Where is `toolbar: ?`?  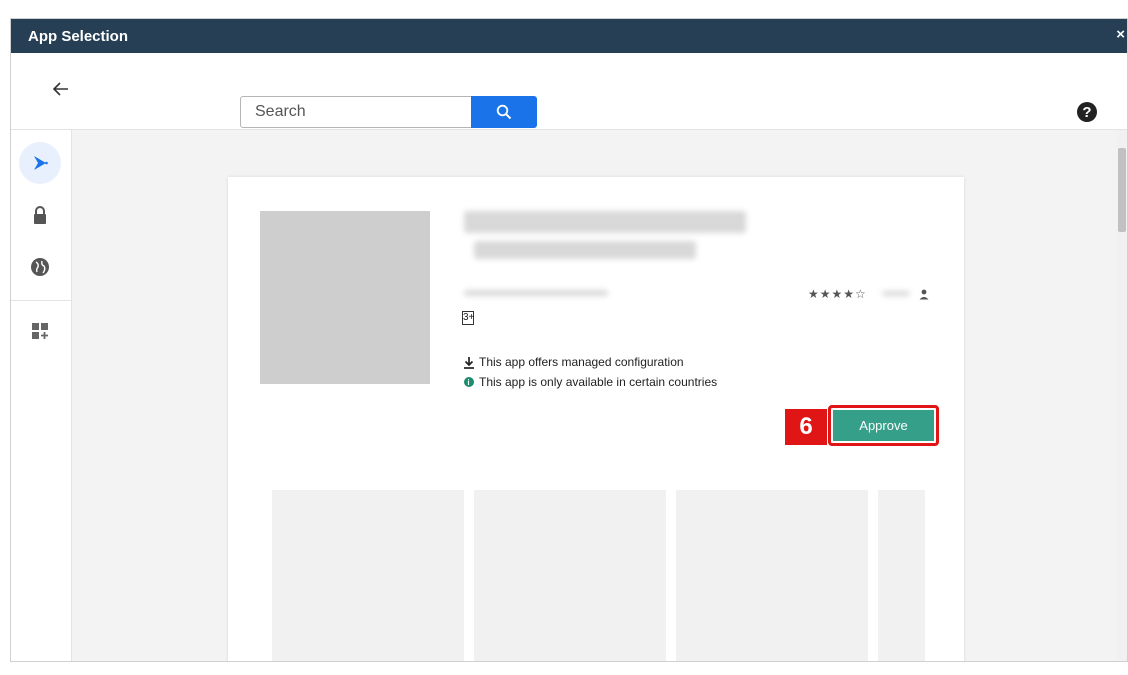 toolbar: ? is located at coordinates (569, 91).